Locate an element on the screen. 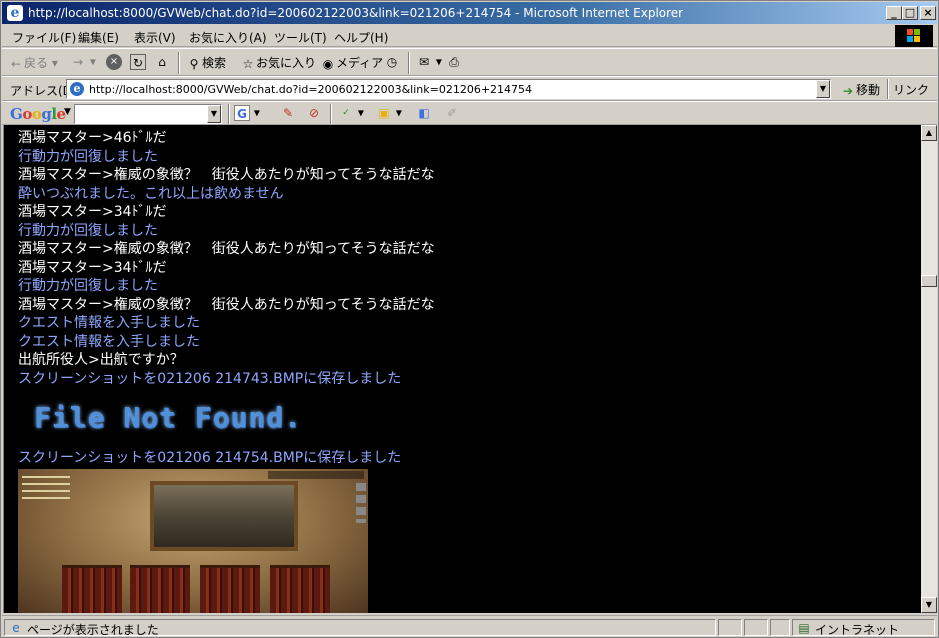 The image size is (939, 638). home-icon: ⌂ is located at coordinates (162, 62).